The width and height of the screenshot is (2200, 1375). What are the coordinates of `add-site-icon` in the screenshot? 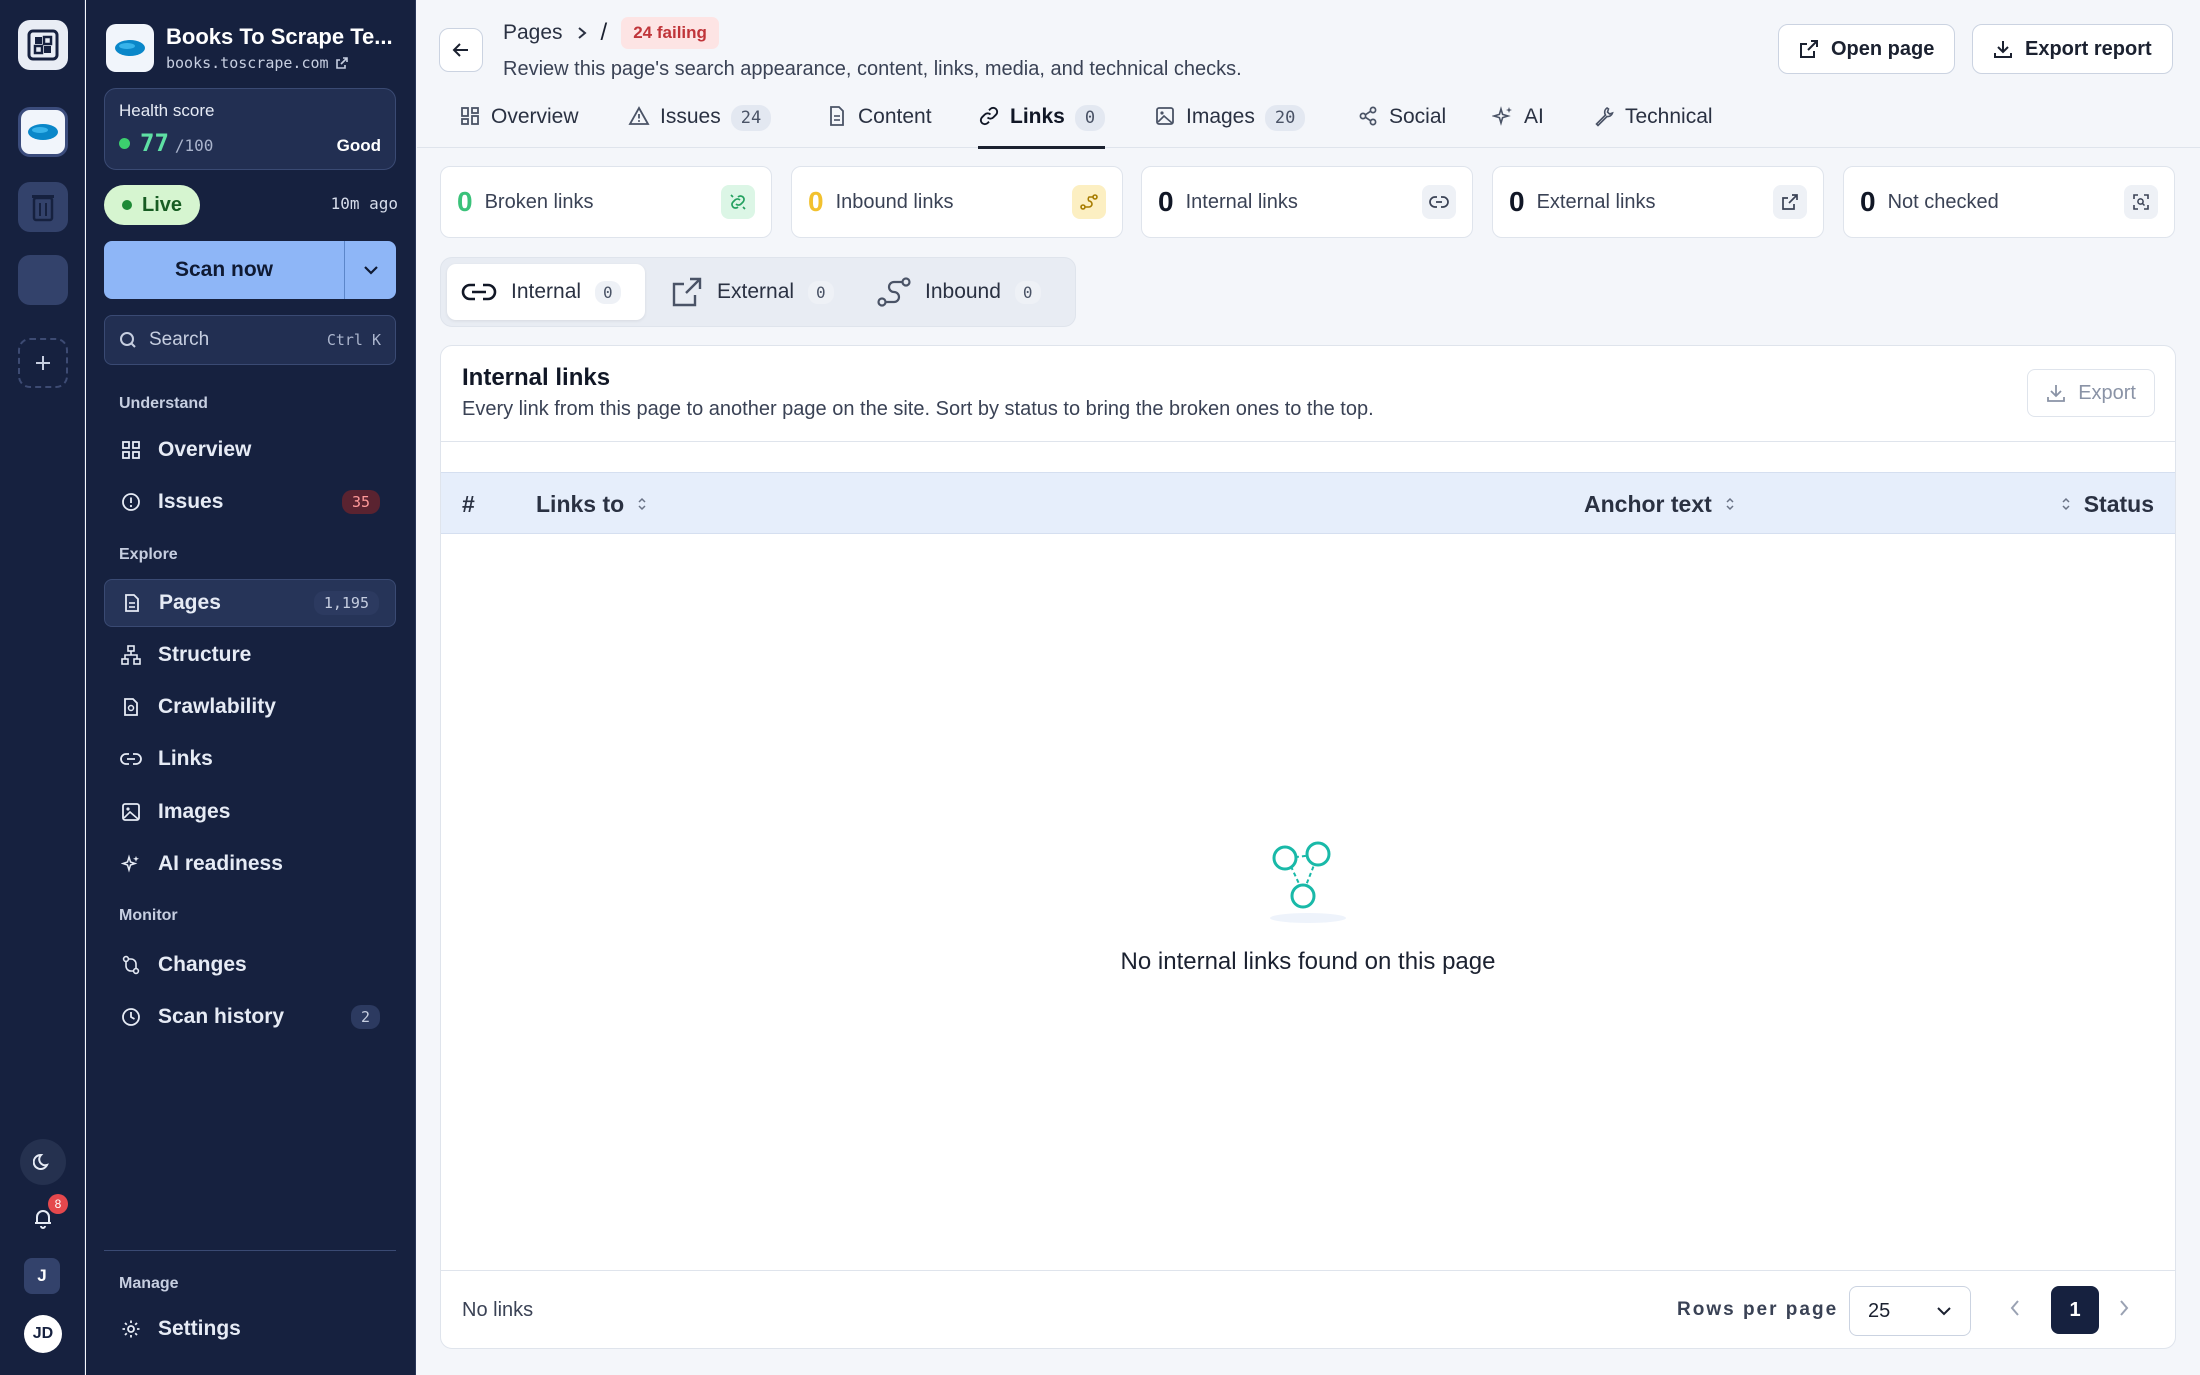 It's located at (43, 363).